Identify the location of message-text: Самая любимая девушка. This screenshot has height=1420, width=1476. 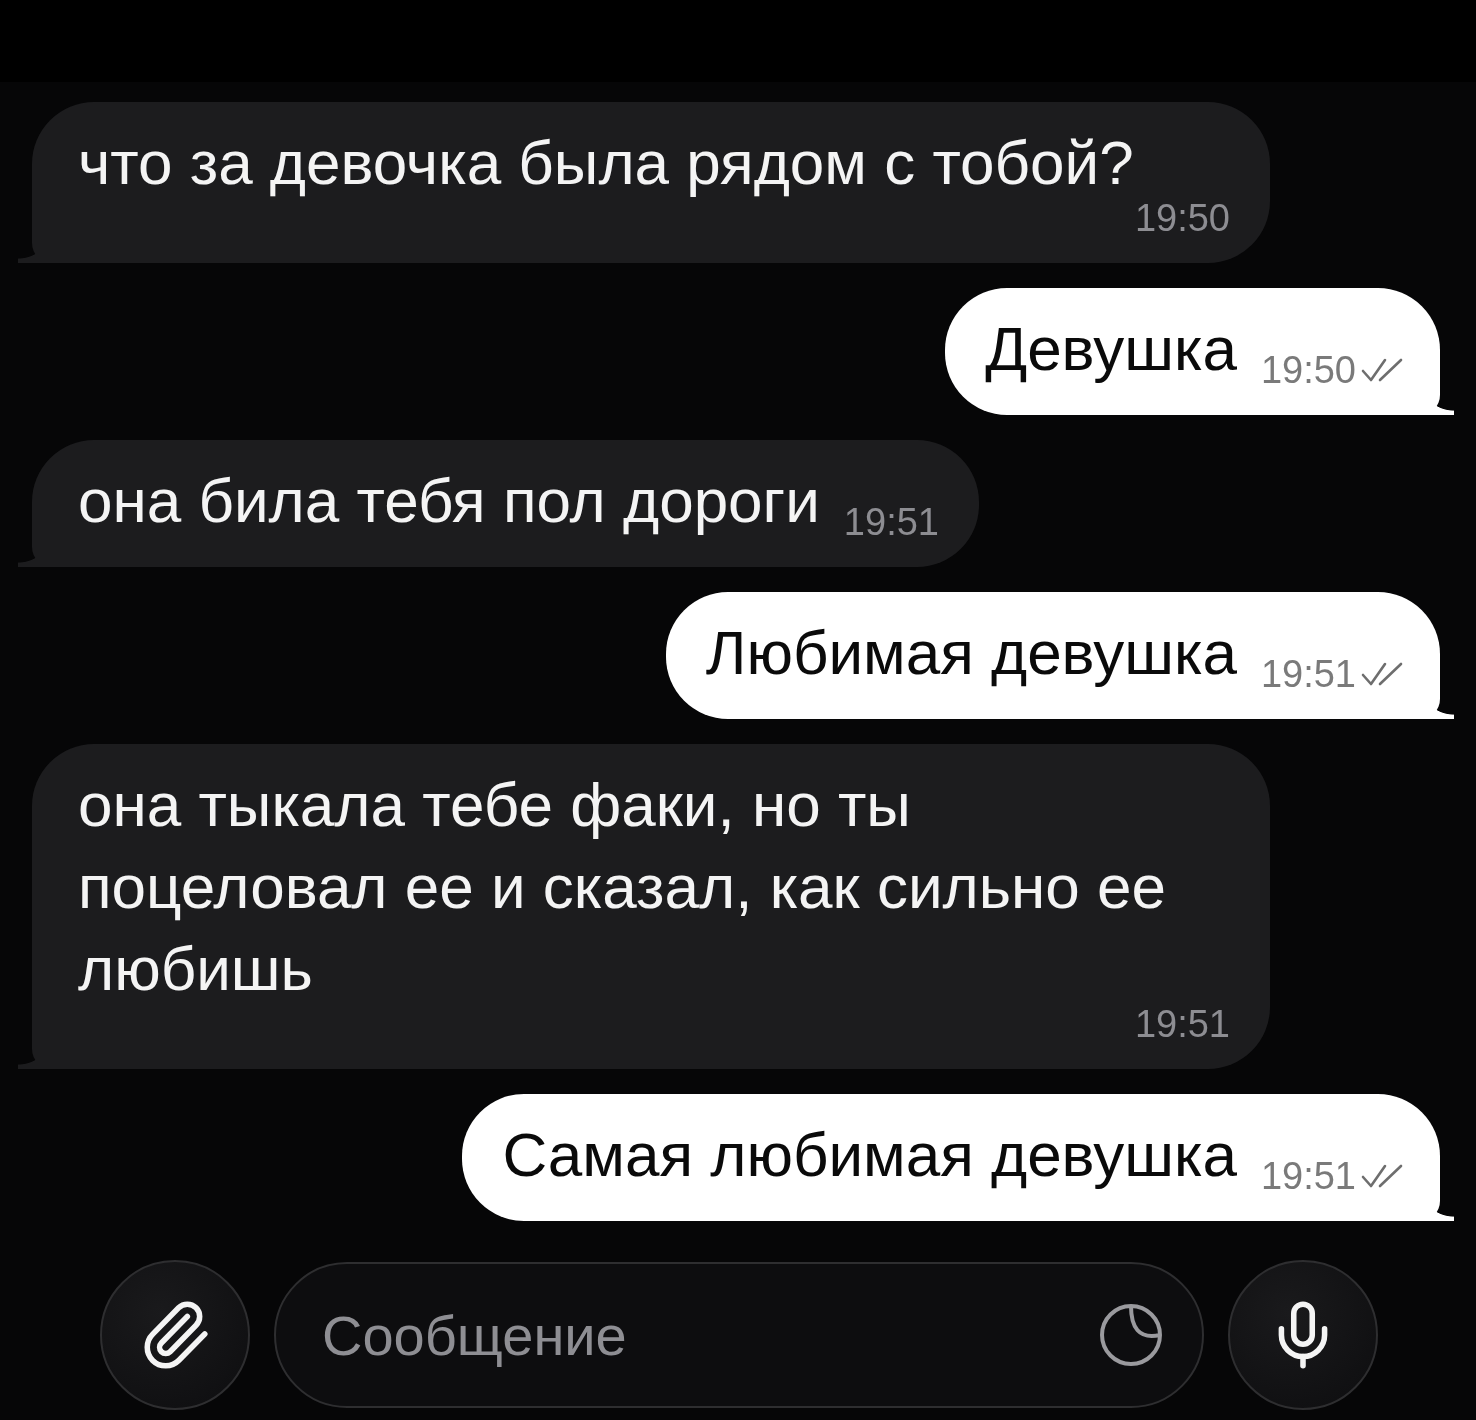
(869, 1154).